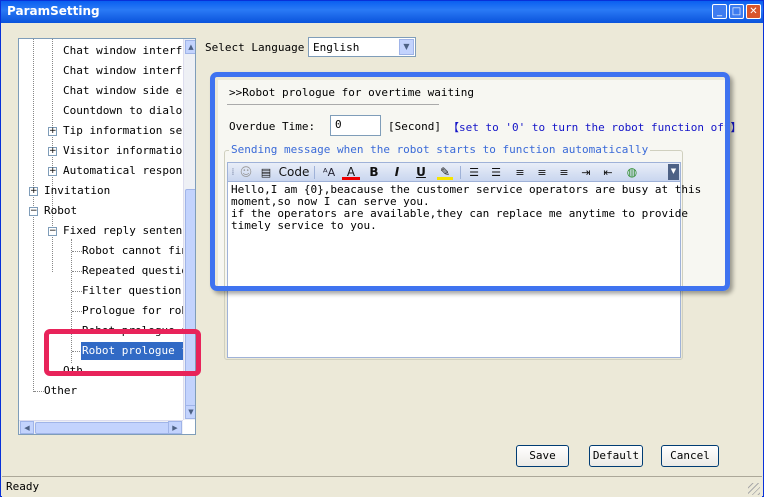 Image resolution: width=764 pixels, height=497 pixels. I want to click on tree-horizontal-scrollbar: ◀ ▶, so click(101, 427).